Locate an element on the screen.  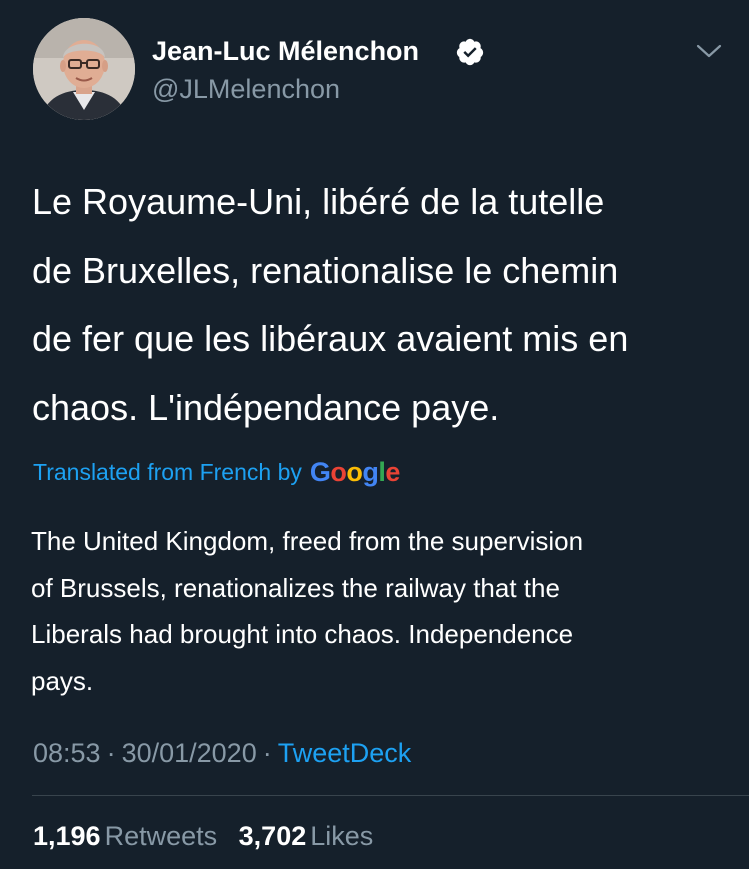
tweet-stats: 1,196 Retweets 3,702 Likes is located at coordinates (210, 836).